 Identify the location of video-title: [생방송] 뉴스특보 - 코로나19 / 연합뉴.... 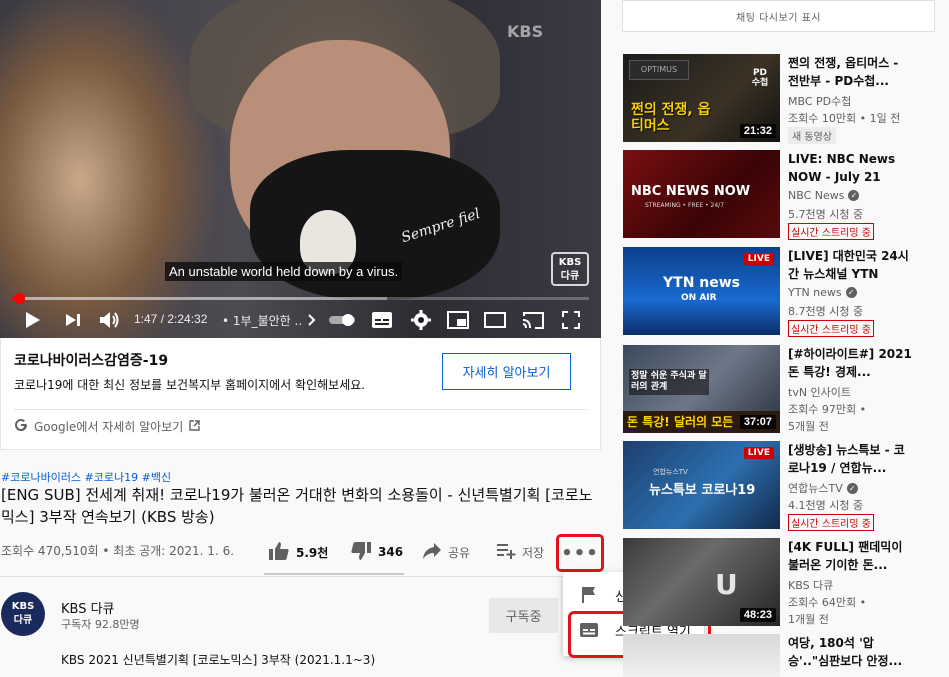
(850, 459).